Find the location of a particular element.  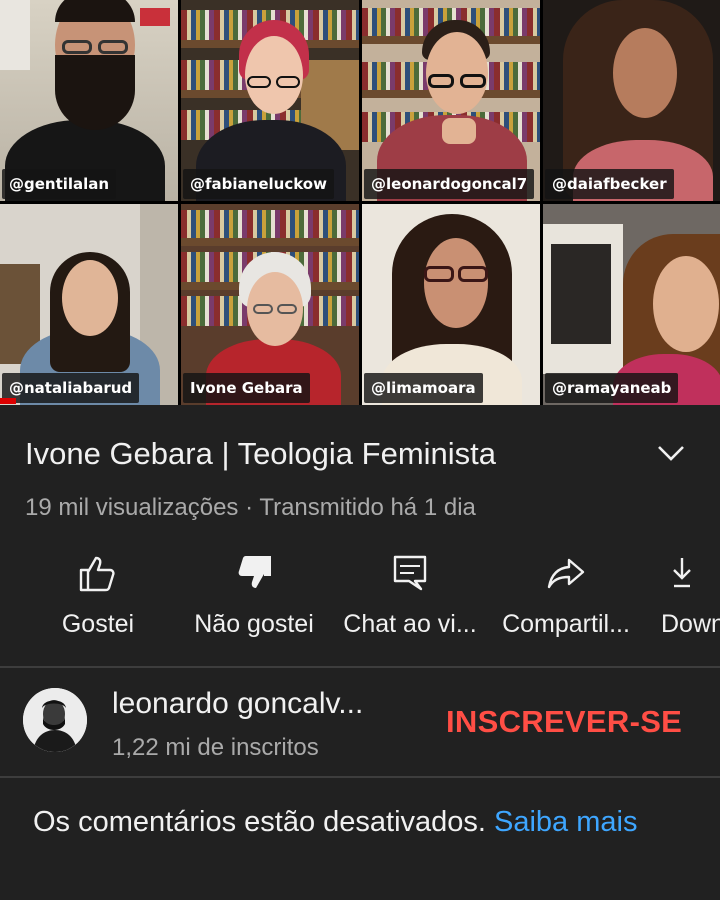

participant-name: @ramayaneab is located at coordinates (612, 388).